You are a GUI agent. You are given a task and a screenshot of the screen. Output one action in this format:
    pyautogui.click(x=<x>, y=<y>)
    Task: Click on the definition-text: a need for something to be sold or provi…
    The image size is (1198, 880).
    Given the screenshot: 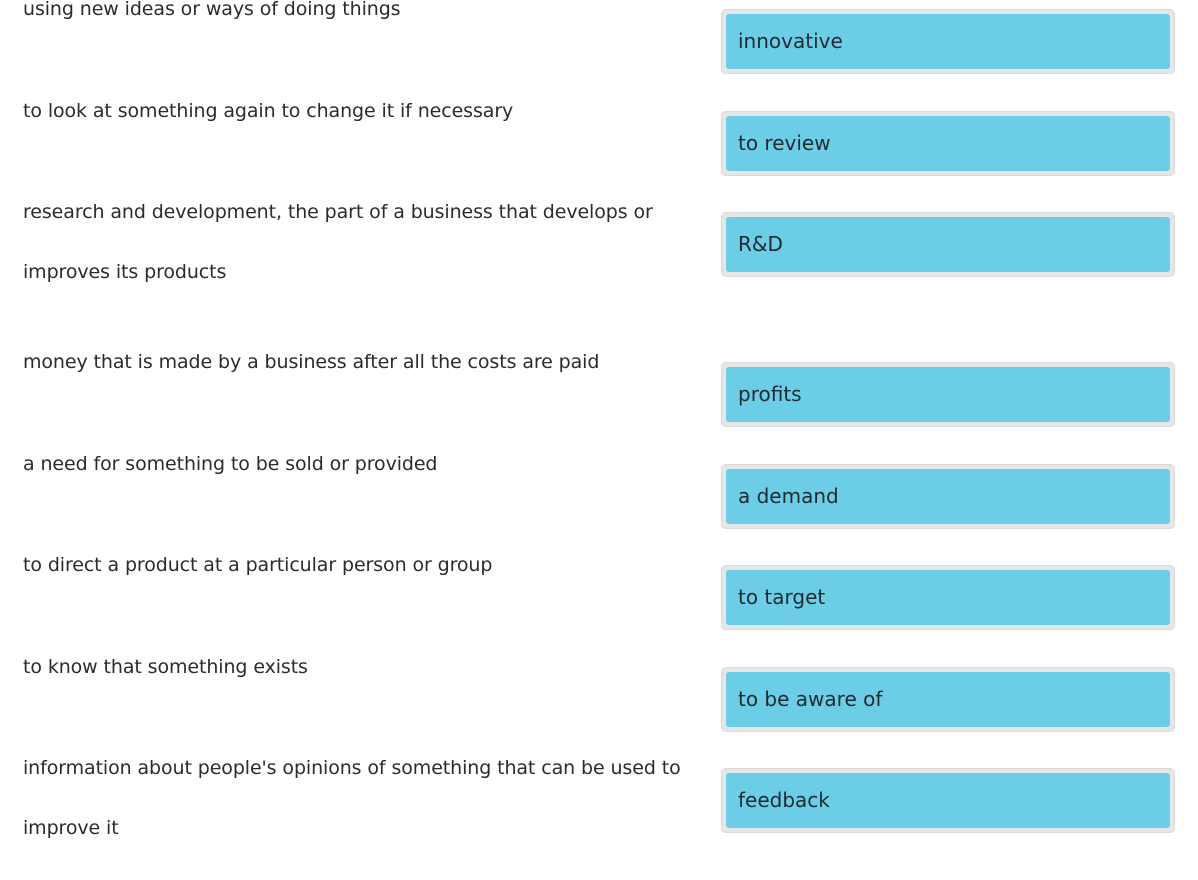 What is the action you would take?
    pyautogui.click(x=230, y=464)
    